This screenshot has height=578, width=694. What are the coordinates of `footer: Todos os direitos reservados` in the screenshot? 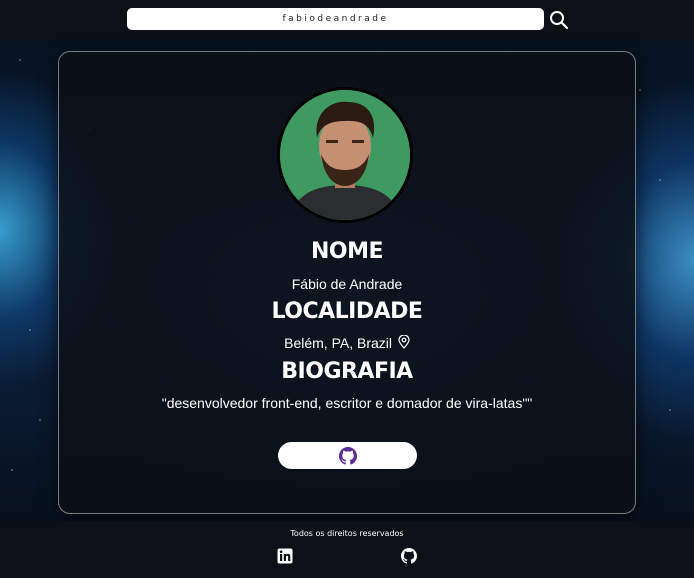 It's located at (347, 549).